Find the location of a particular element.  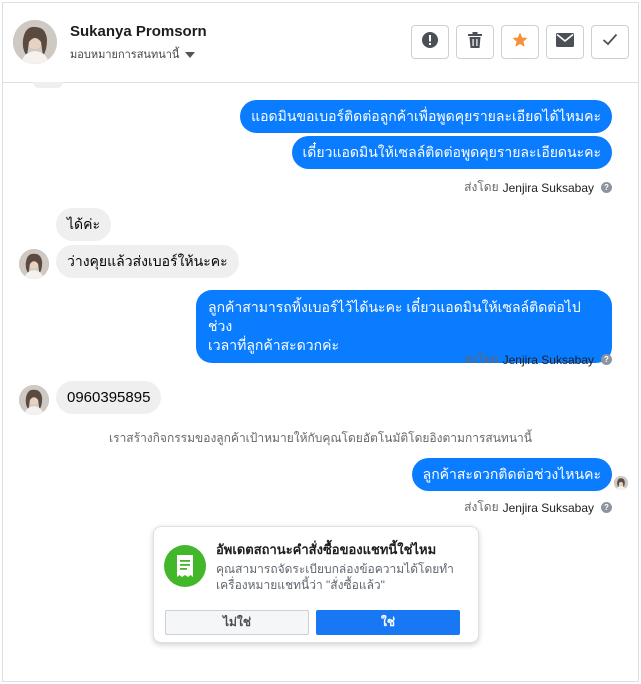

incoming-message: ได้ค่ะ is located at coordinates (84, 224).